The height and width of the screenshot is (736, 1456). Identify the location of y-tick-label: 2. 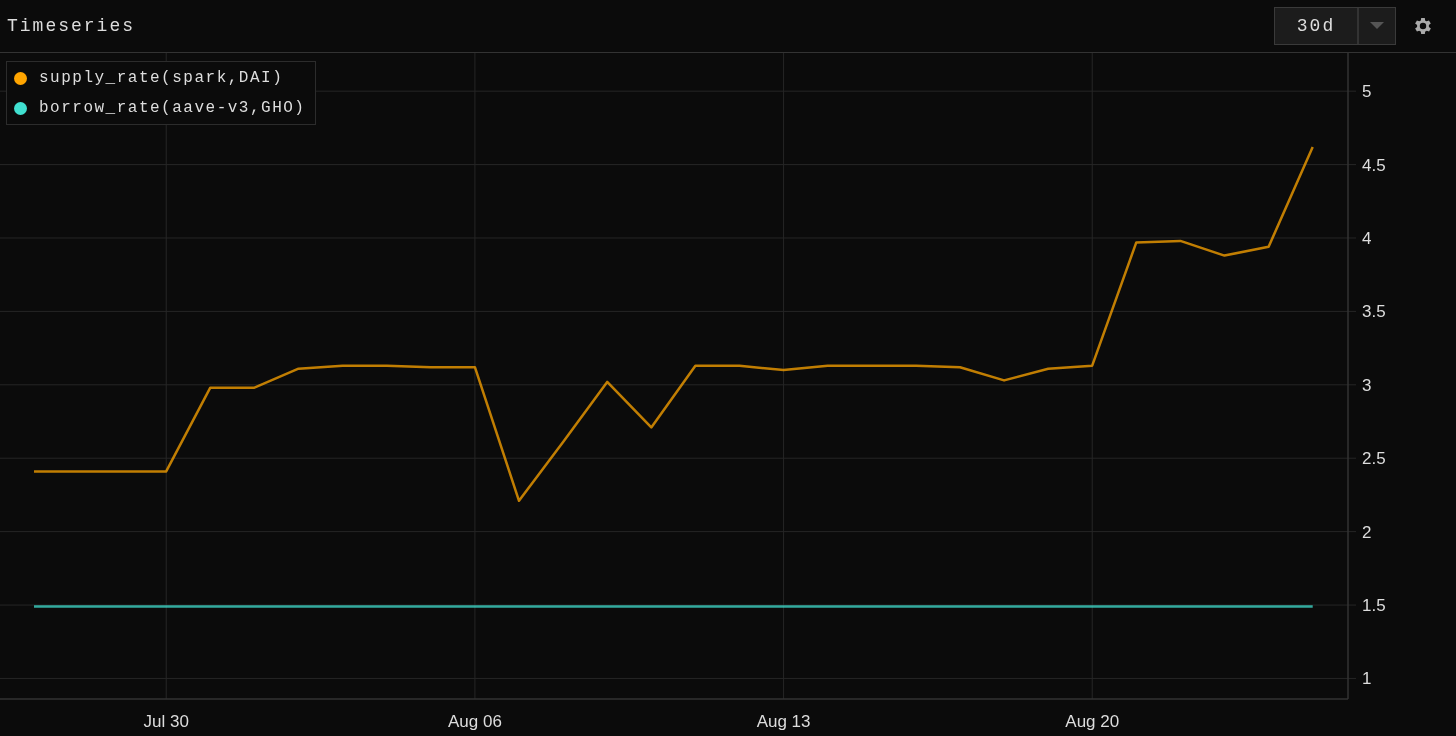
(1367, 532).